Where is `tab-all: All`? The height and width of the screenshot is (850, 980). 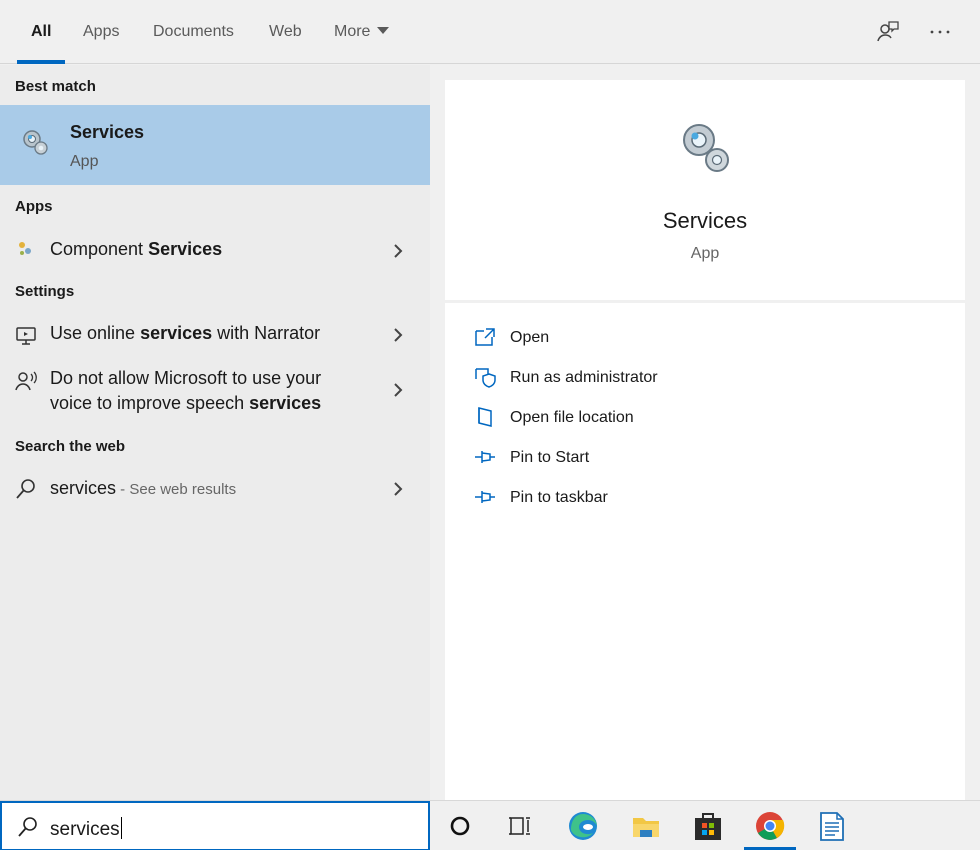
tab-all: All is located at coordinates (41, 32).